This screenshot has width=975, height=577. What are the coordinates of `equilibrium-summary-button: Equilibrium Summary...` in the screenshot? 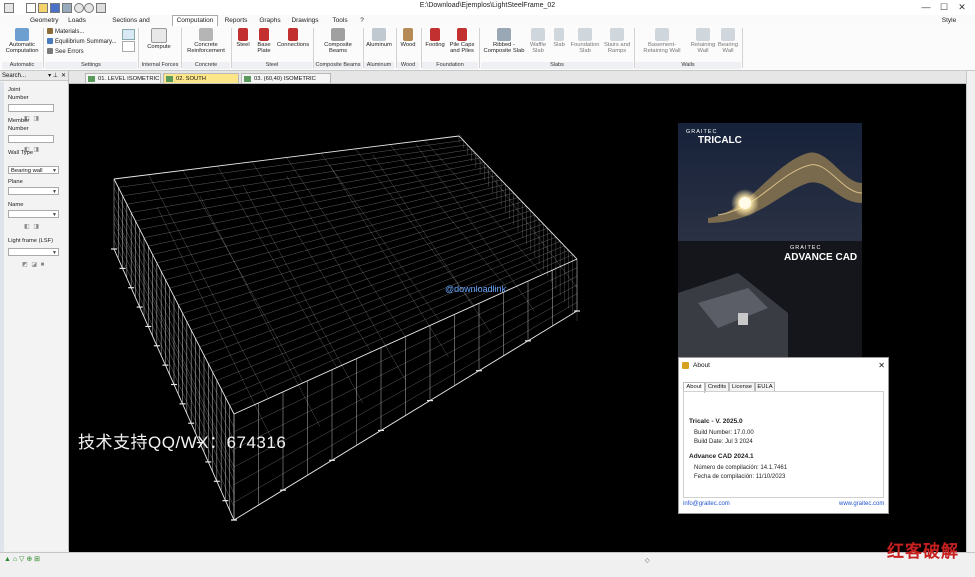 It's located at (82, 42).